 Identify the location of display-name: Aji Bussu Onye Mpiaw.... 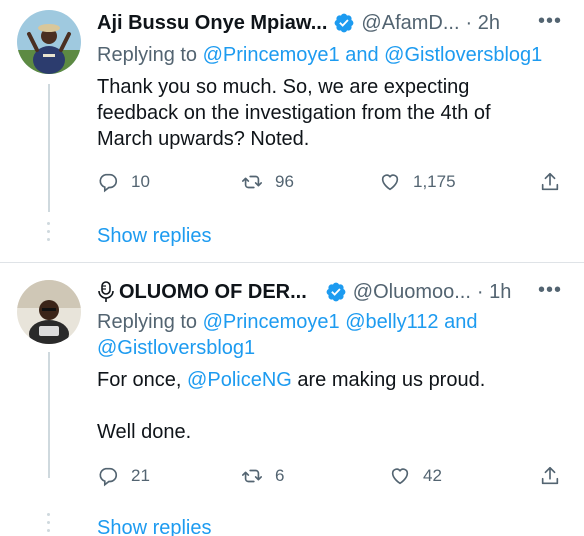
(212, 23).